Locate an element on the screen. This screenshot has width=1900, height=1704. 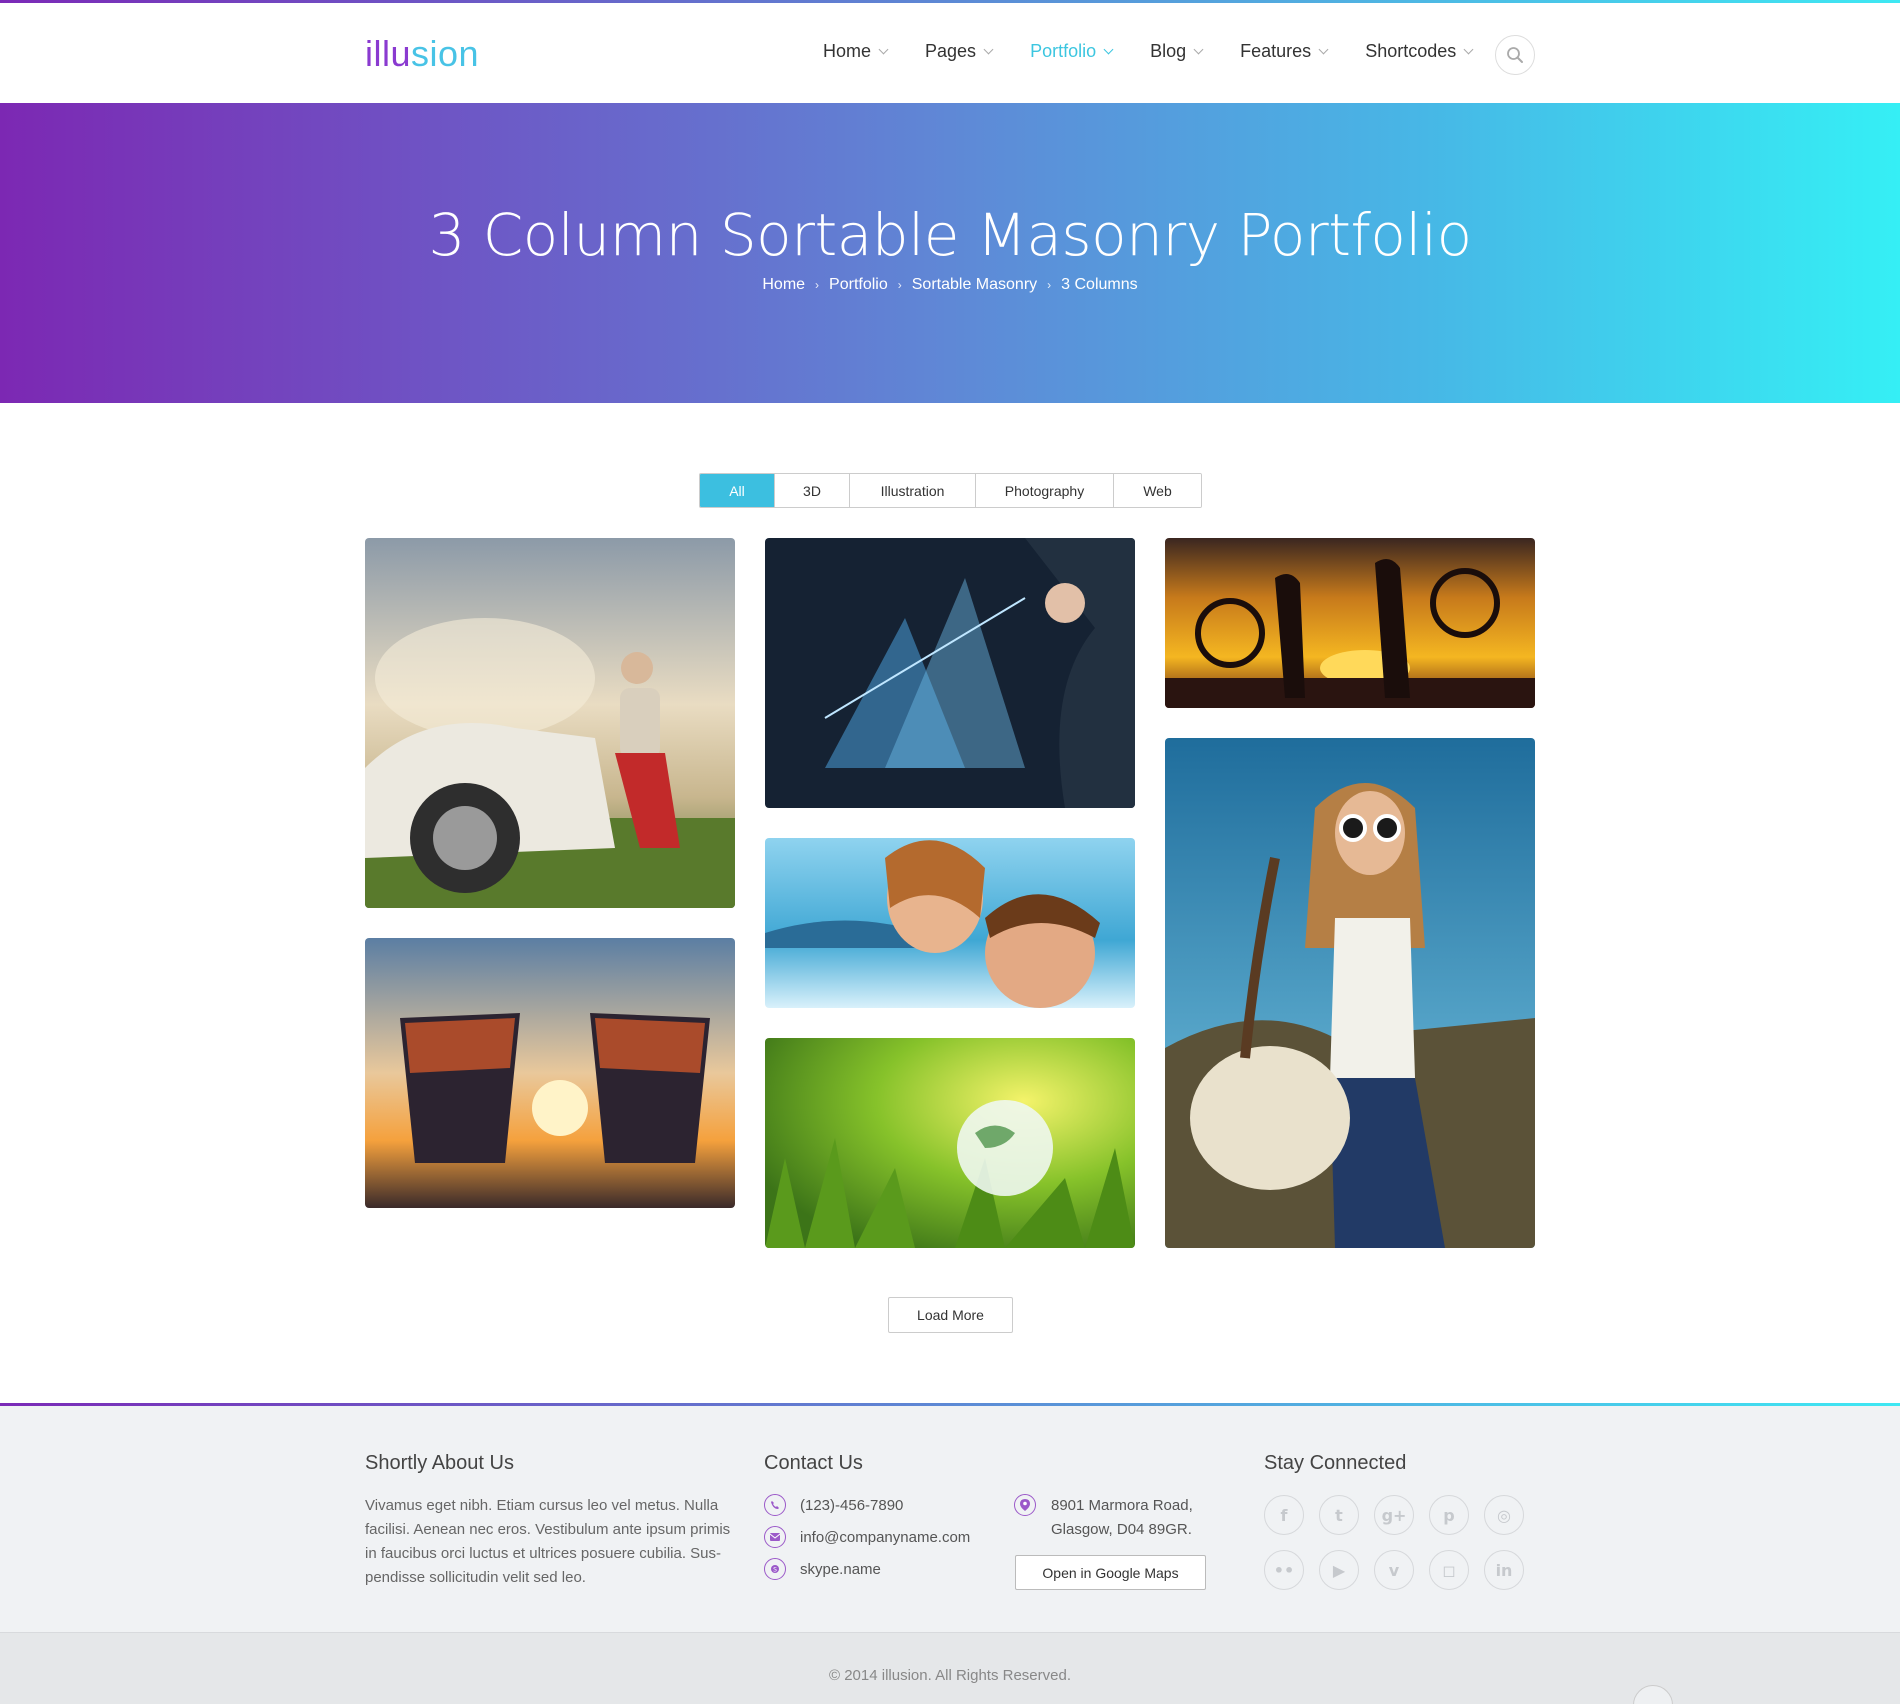
footer-about-title: Shortly About Us is located at coordinates (439, 1463).